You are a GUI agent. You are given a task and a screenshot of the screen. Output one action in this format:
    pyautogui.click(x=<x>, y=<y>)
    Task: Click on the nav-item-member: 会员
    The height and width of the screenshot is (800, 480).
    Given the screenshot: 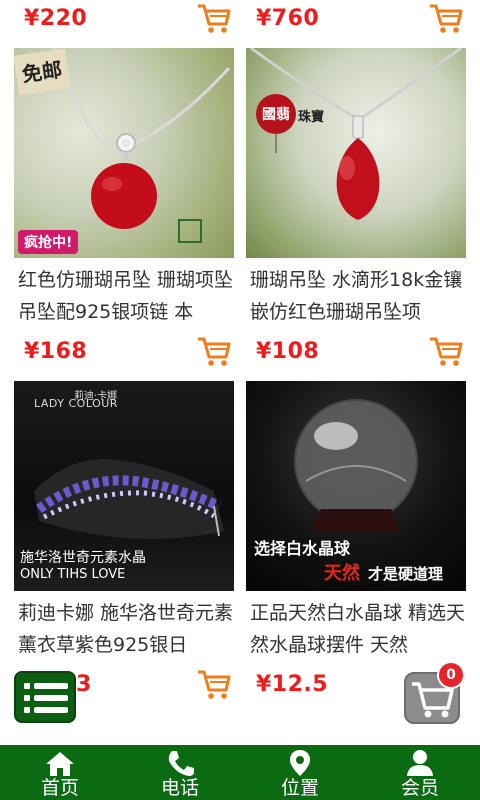 What is the action you would take?
    pyautogui.click(x=420, y=772)
    